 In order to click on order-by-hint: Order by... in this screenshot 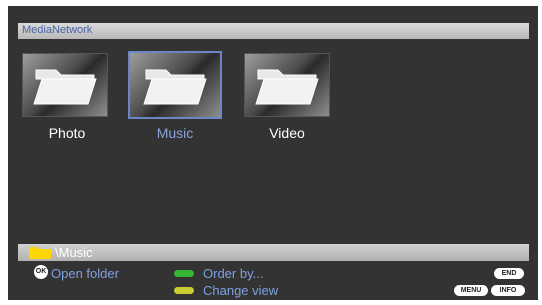, I will do `click(233, 273)`.